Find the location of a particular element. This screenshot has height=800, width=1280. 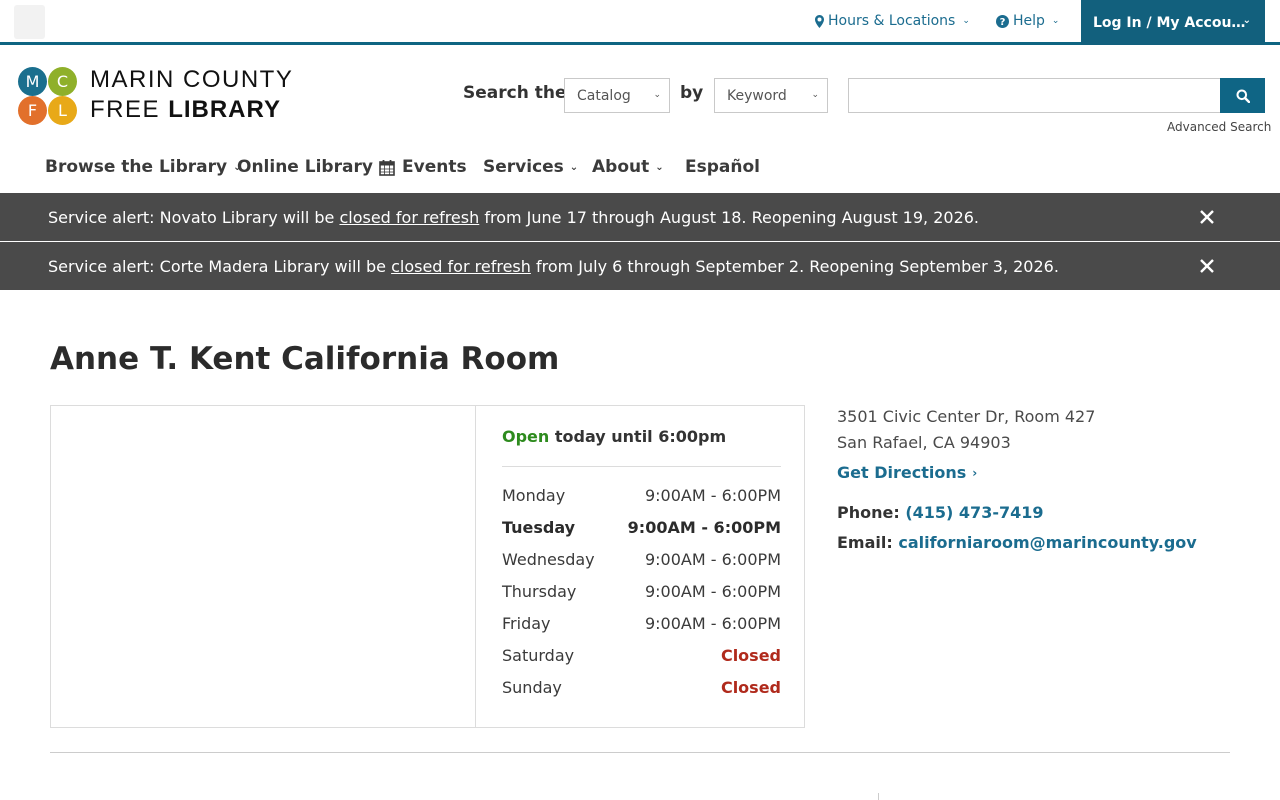

get-directions-link: Get Directions › is located at coordinates (907, 472).